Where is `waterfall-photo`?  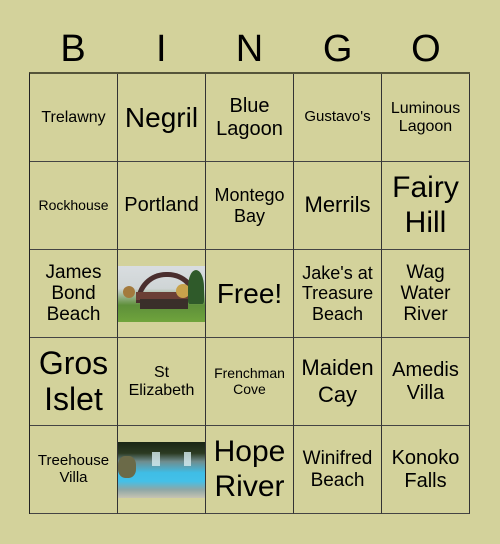 waterfall-photo is located at coordinates (161, 469).